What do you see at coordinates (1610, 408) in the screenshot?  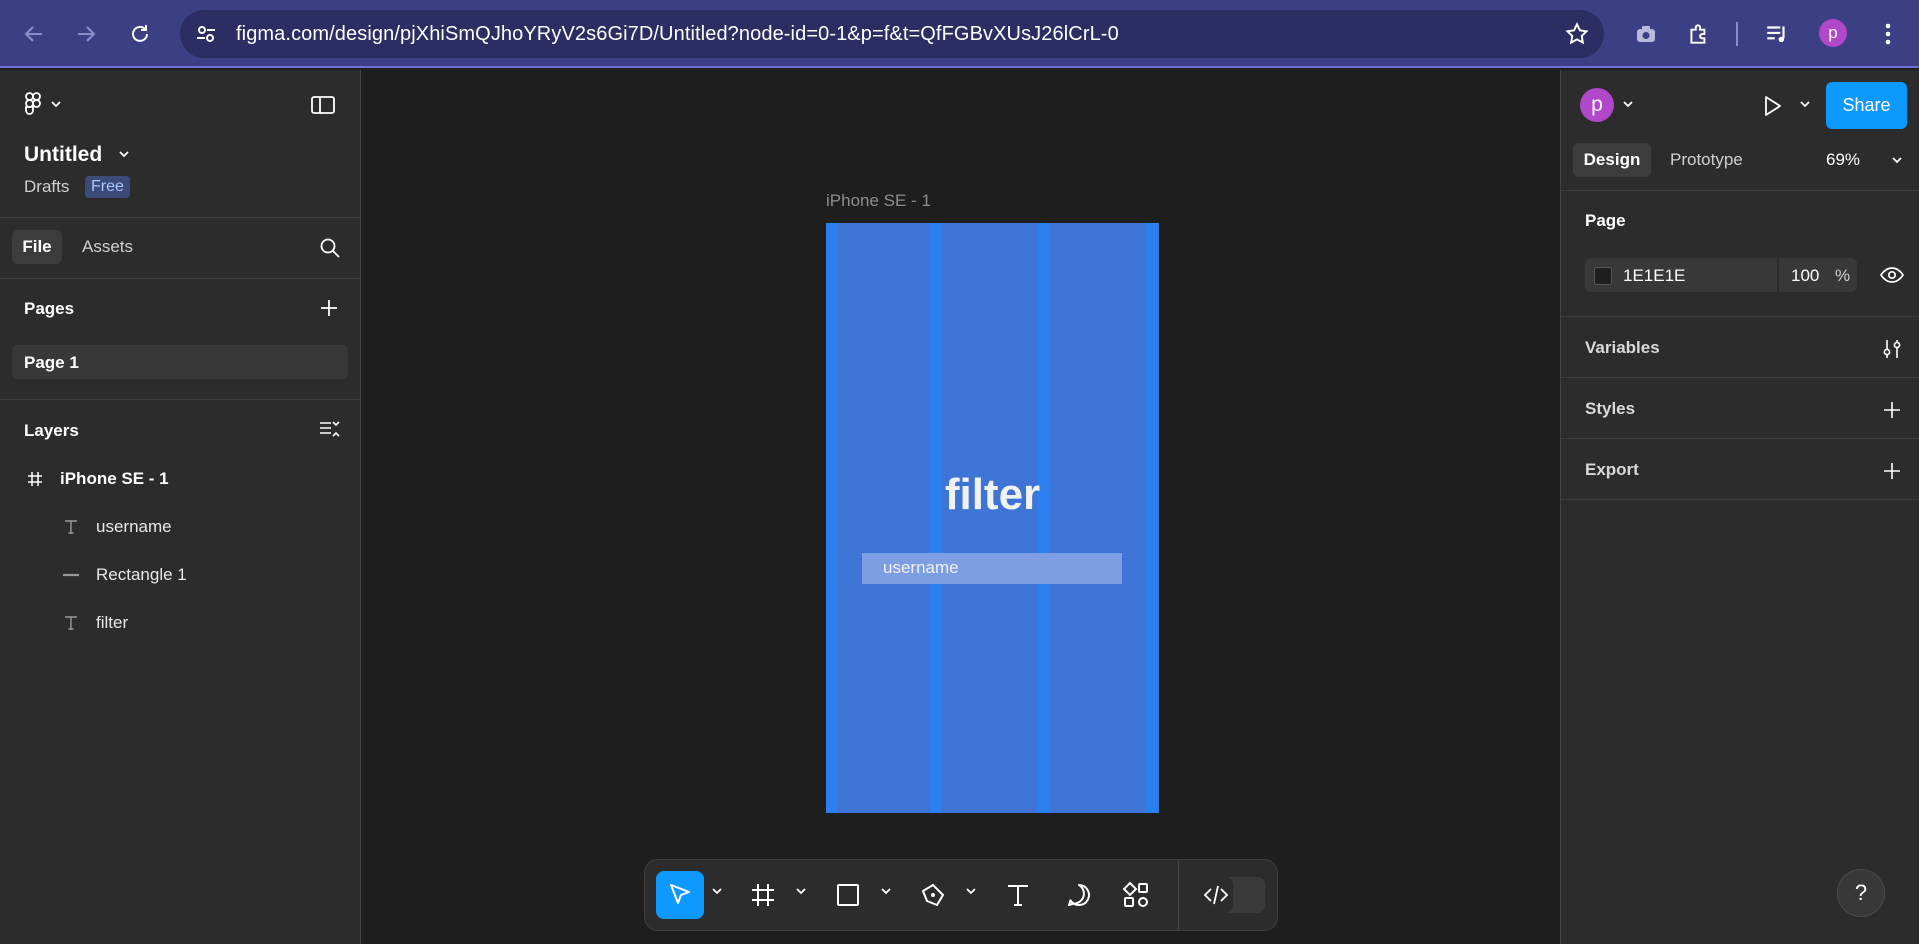 I see `styles-section-title: Styles` at bounding box center [1610, 408].